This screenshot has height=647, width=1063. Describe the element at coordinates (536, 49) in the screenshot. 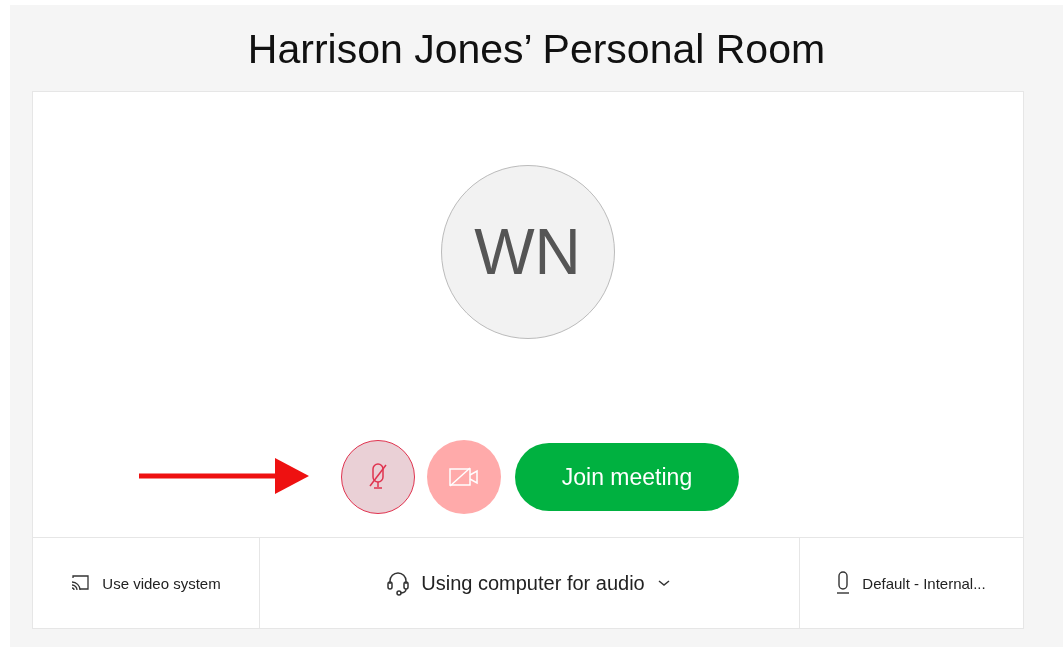

I see `room-title: Harrison Jones’ Personal Room` at that location.